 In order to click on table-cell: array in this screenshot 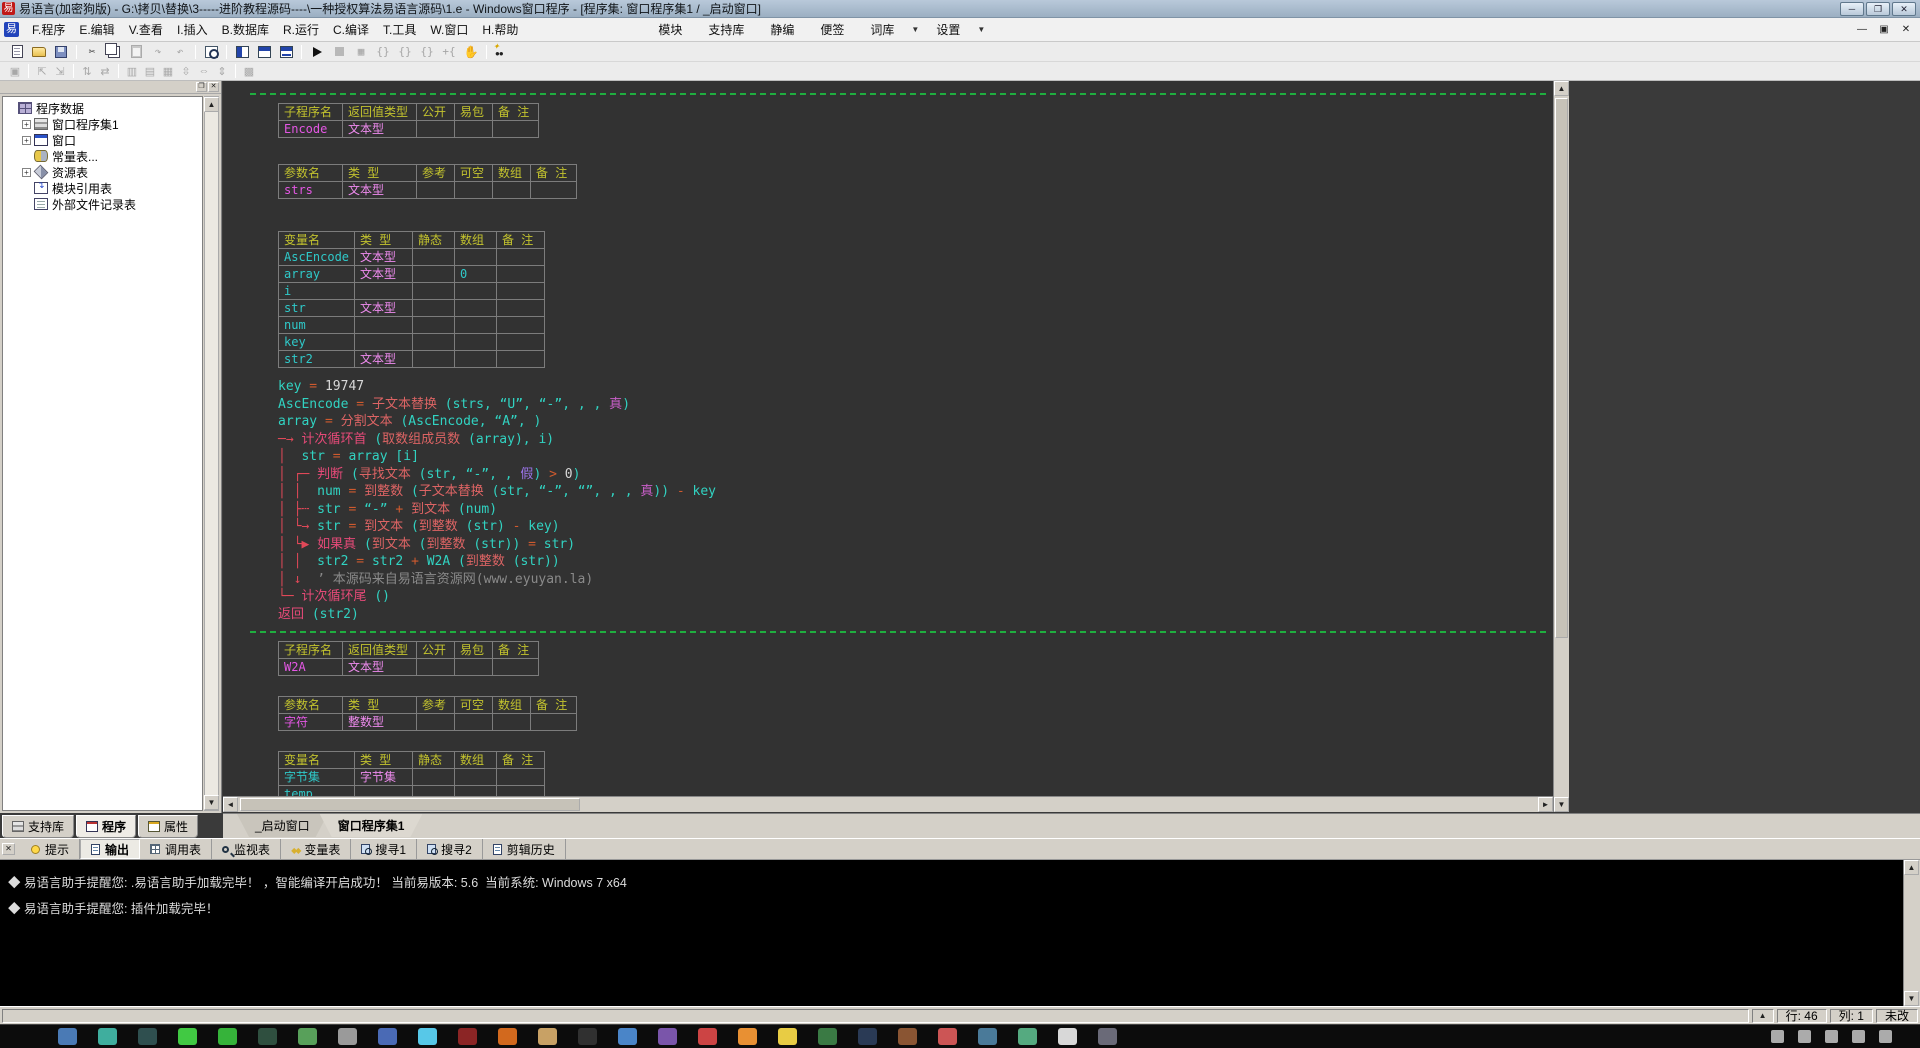, I will do `click(317, 274)`.